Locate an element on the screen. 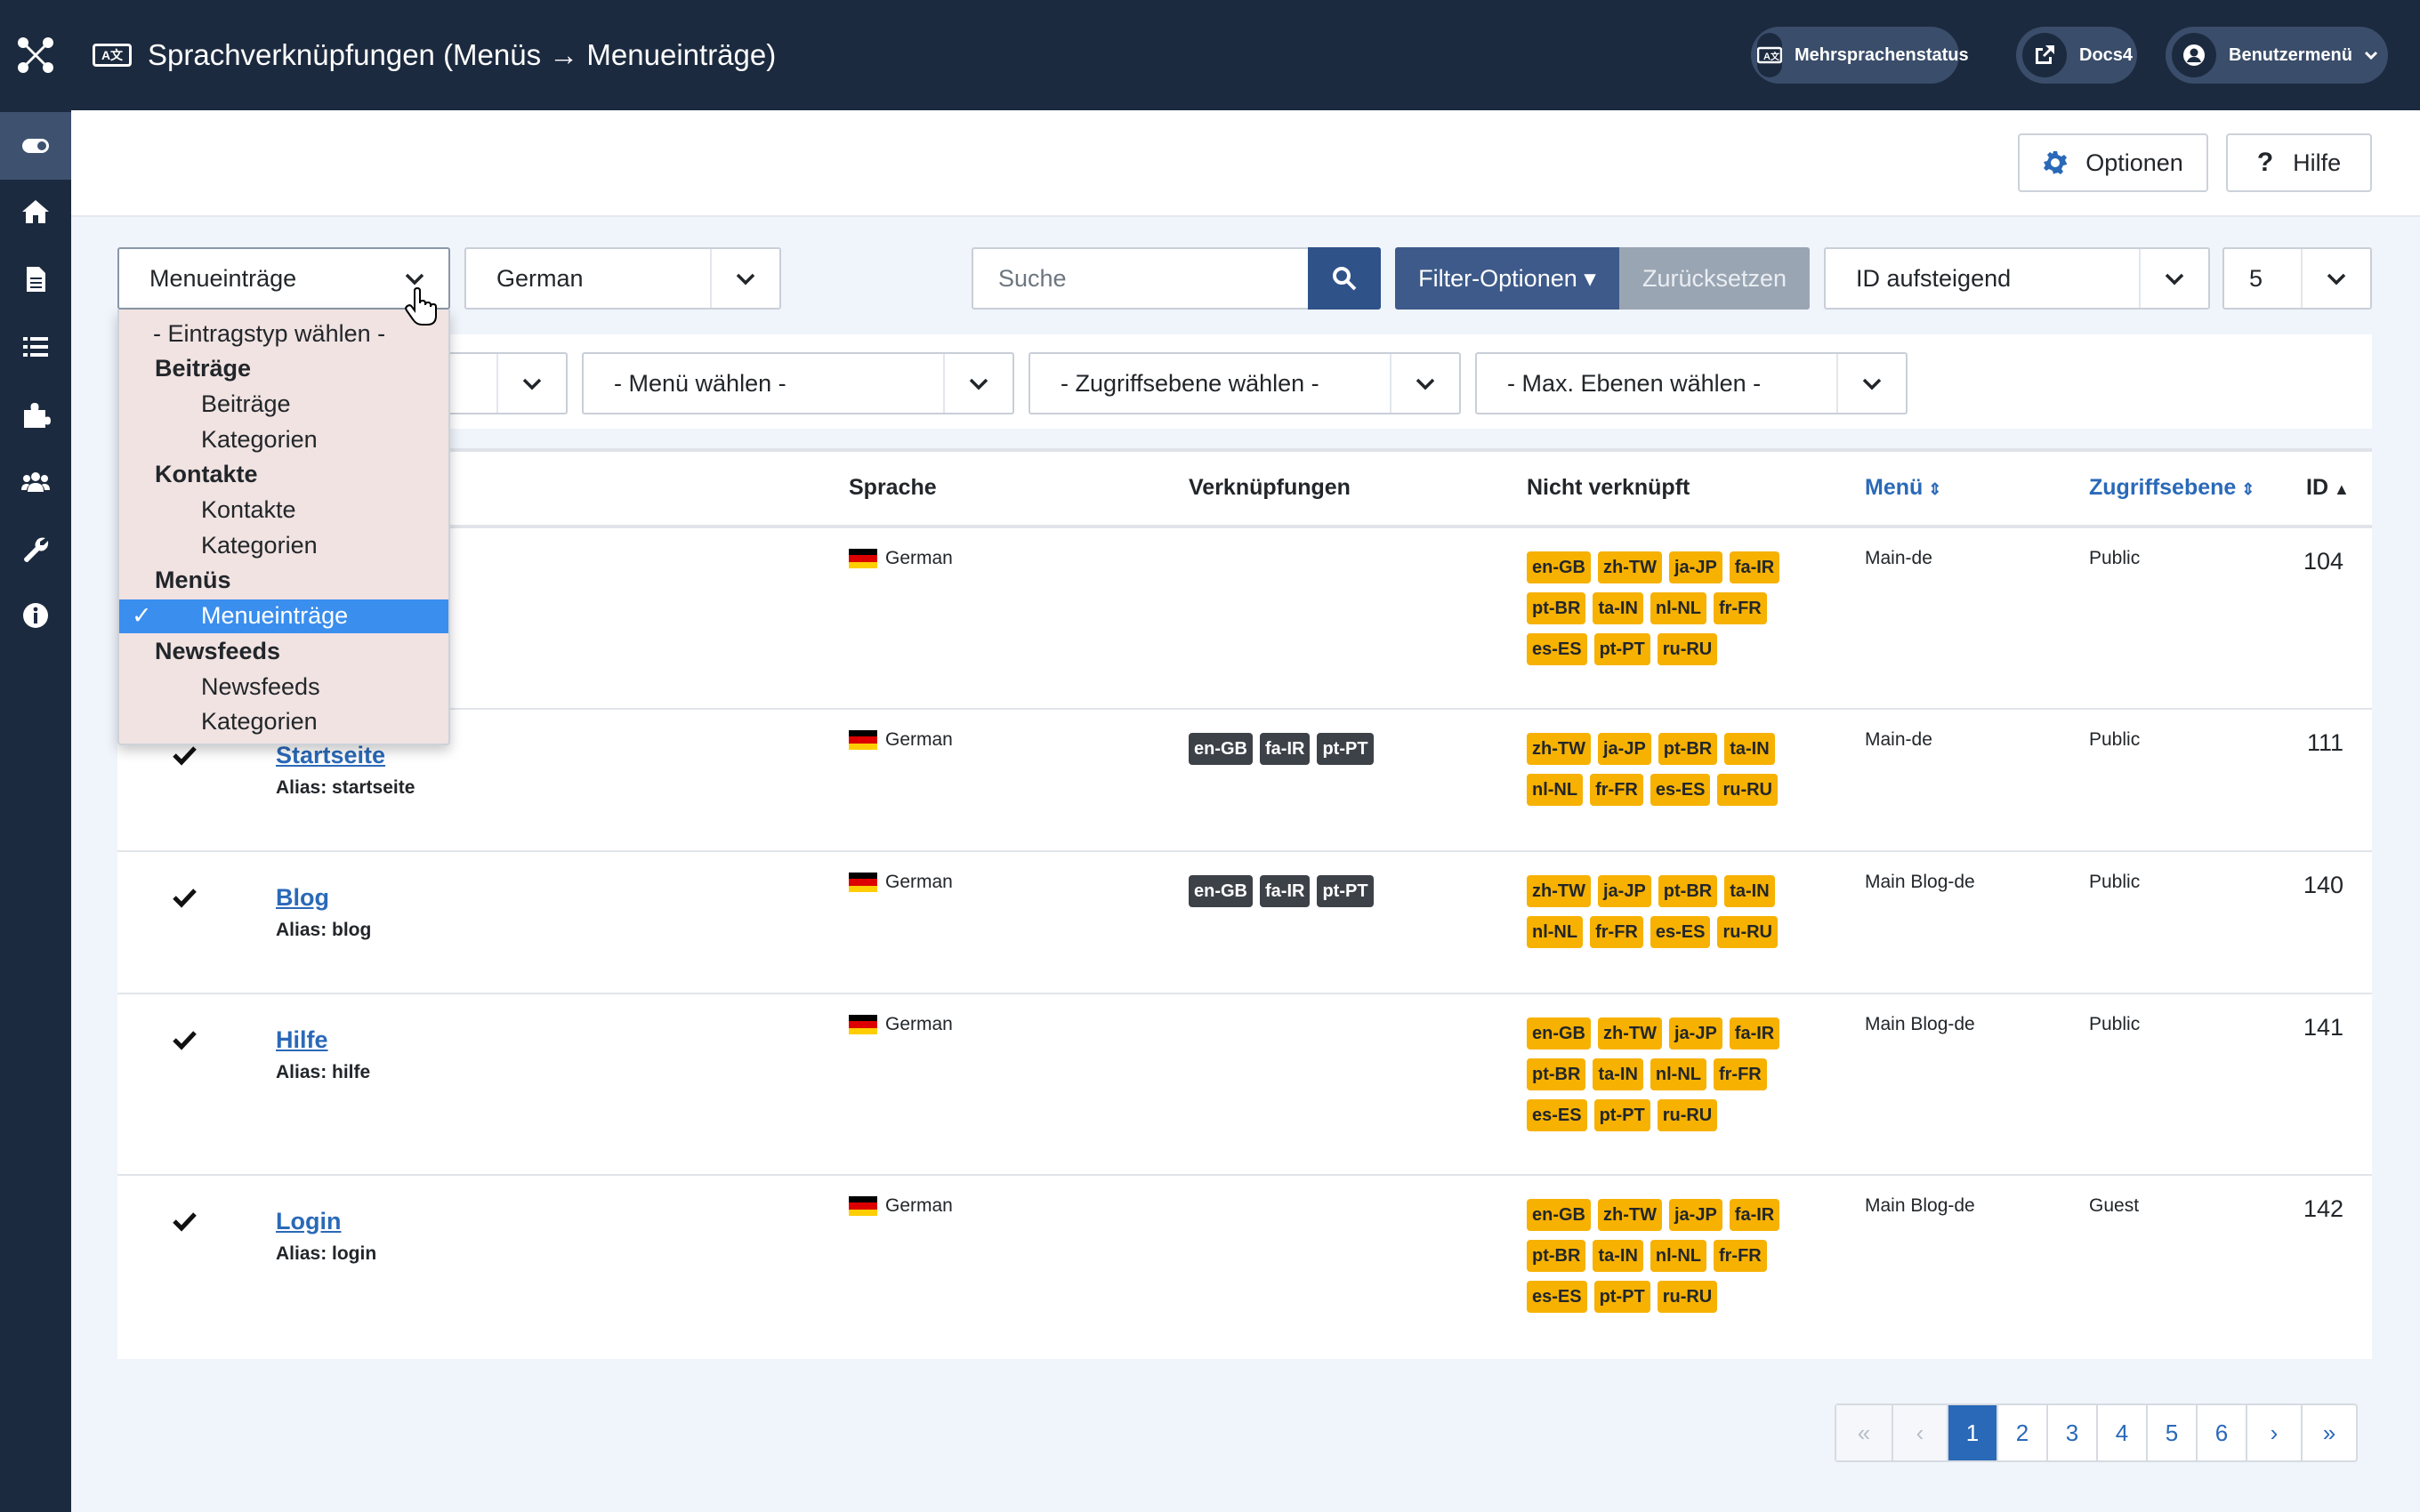  page-3-button: 3 is located at coordinates (2071, 1433).